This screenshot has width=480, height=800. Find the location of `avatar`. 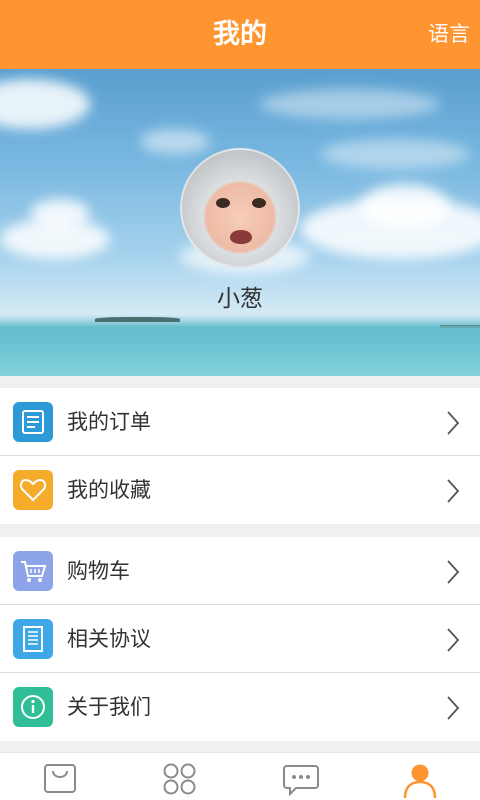

avatar is located at coordinates (240, 208).